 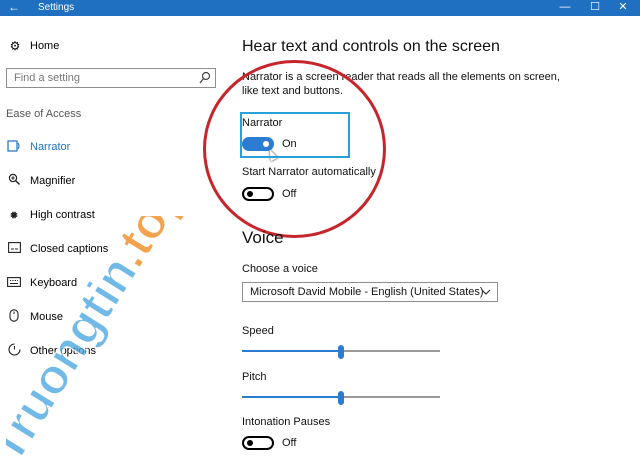 I want to click on home-label: Home, so click(x=45, y=46).